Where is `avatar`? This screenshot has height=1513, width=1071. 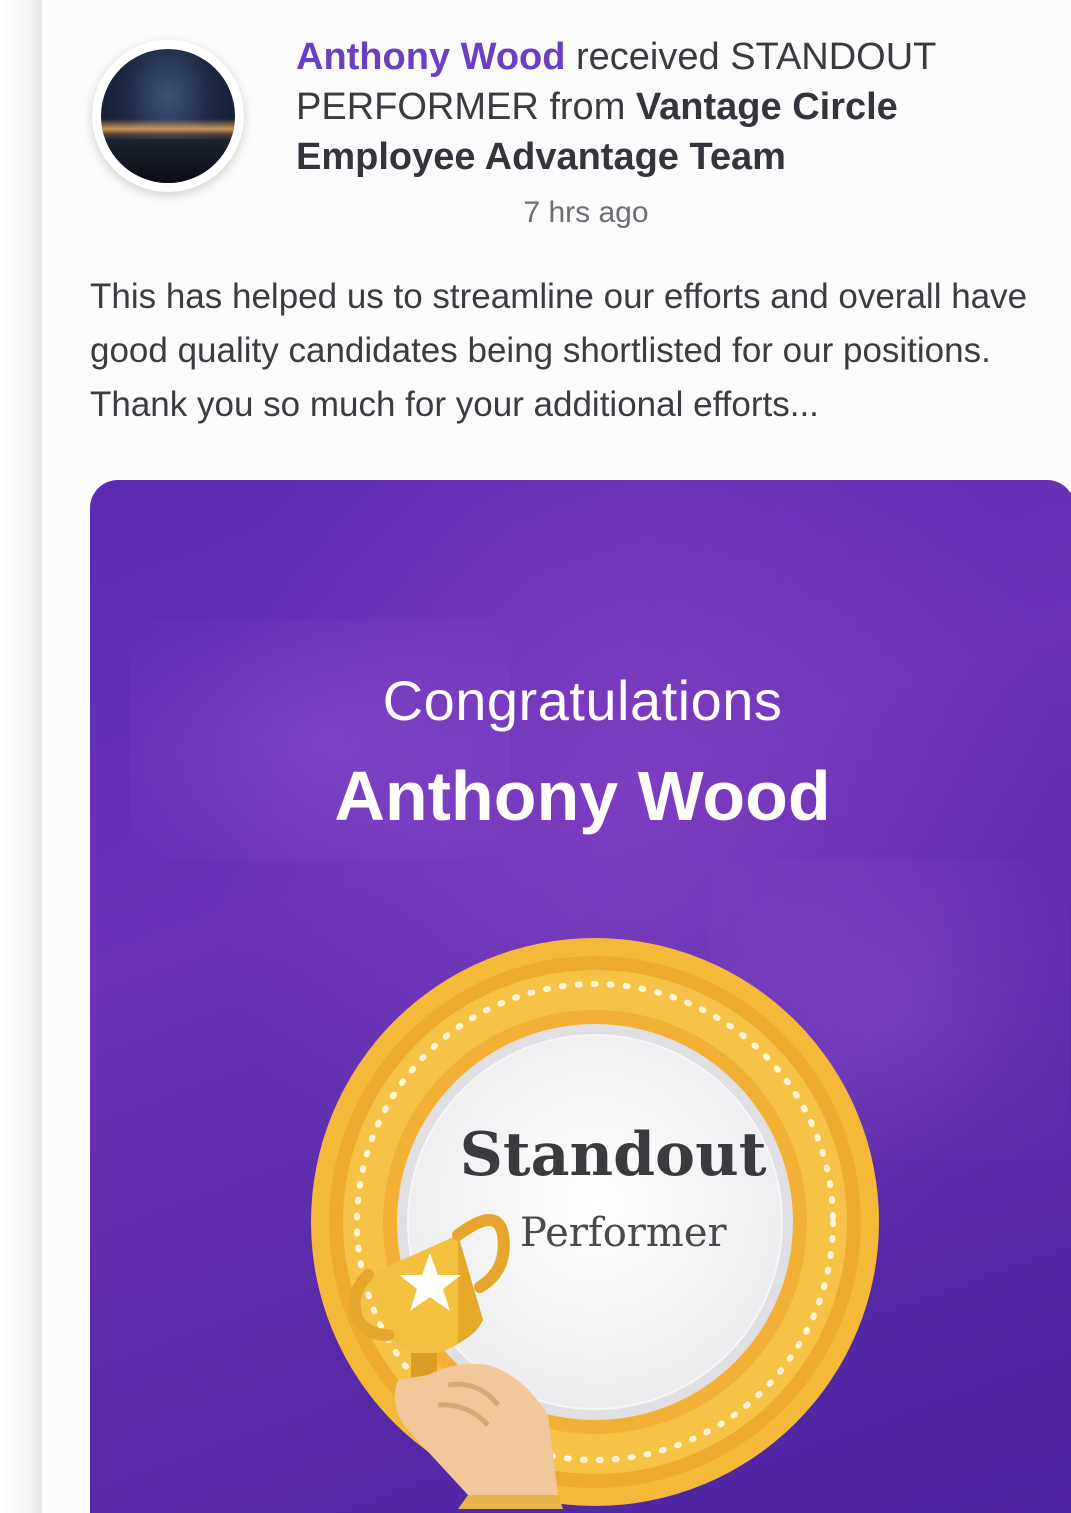
avatar is located at coordinates (168, 116).